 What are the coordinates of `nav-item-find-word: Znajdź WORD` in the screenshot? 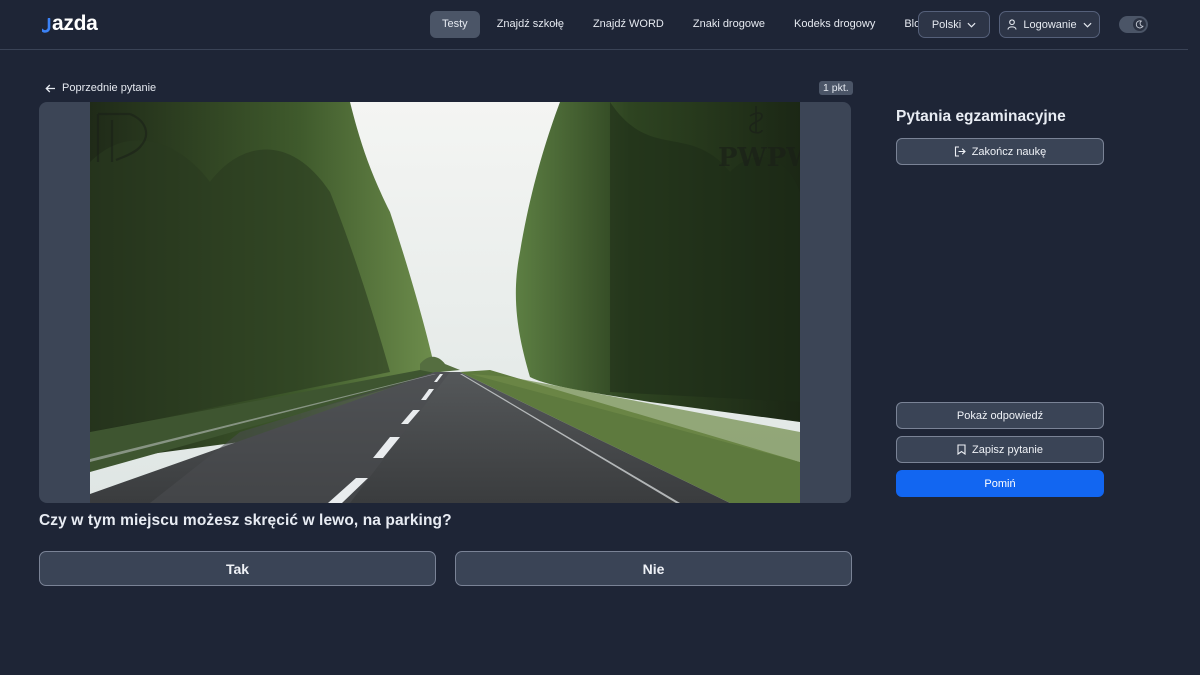 It's located at (628, 24).